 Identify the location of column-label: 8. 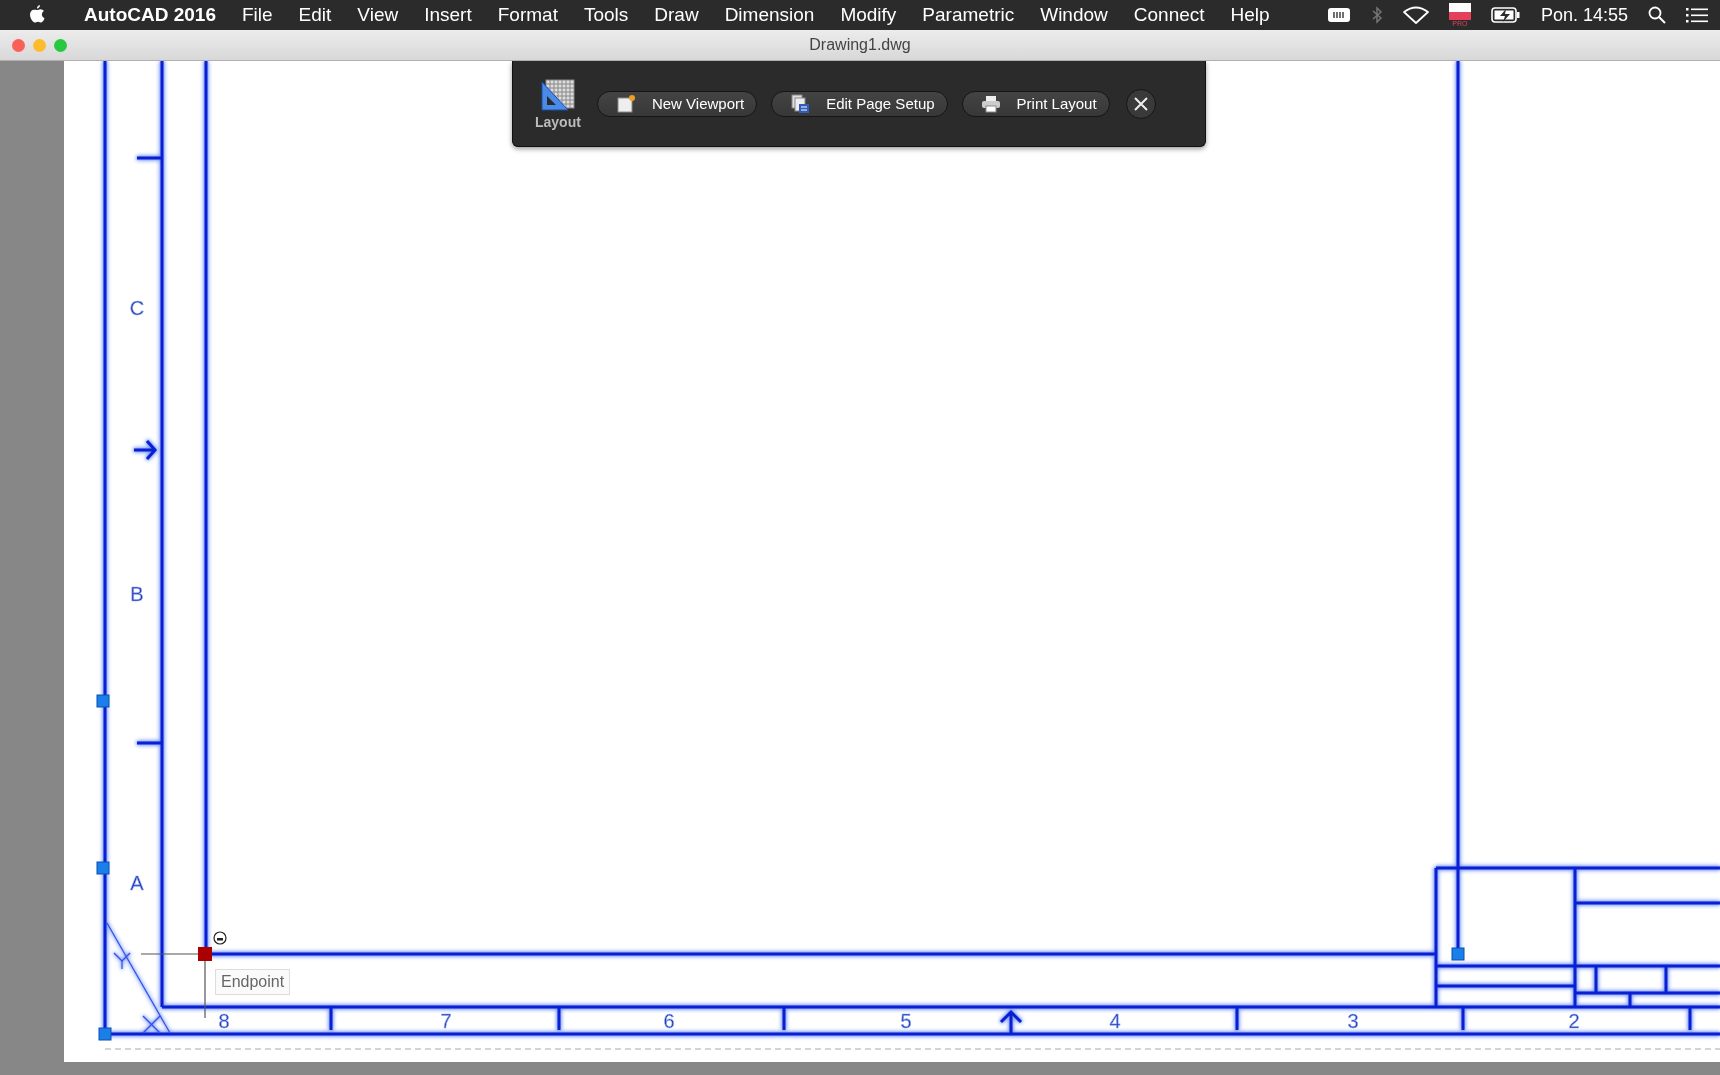
(224, 1021).